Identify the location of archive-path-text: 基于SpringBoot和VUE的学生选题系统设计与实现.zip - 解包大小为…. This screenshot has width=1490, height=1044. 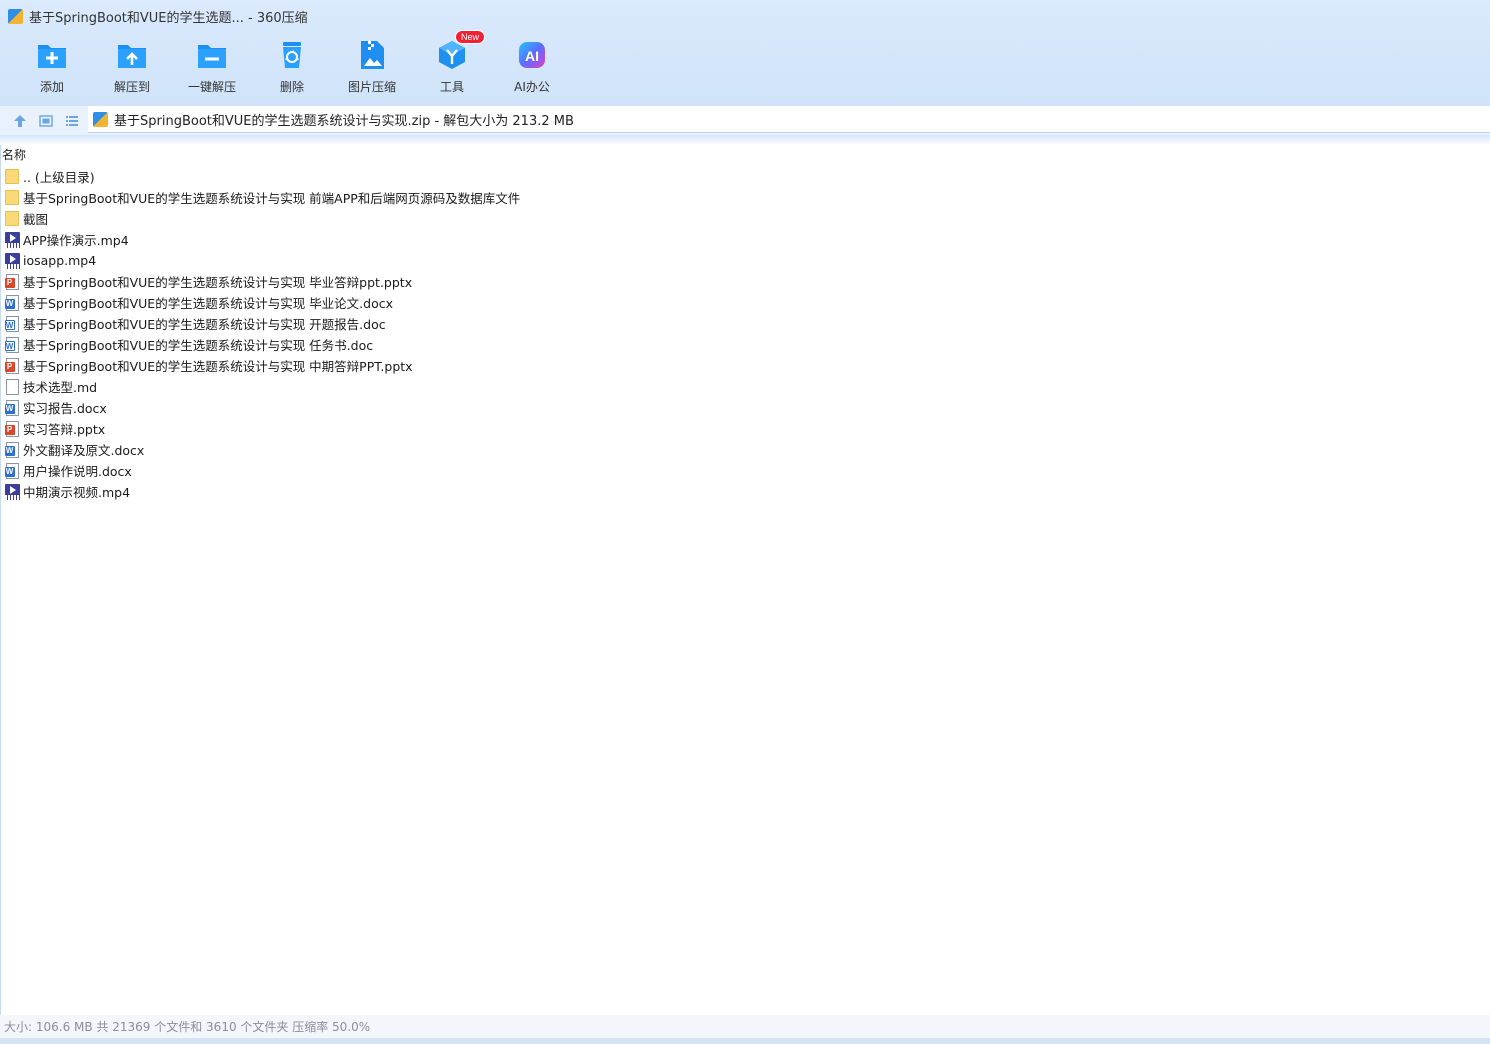
(344, 121).